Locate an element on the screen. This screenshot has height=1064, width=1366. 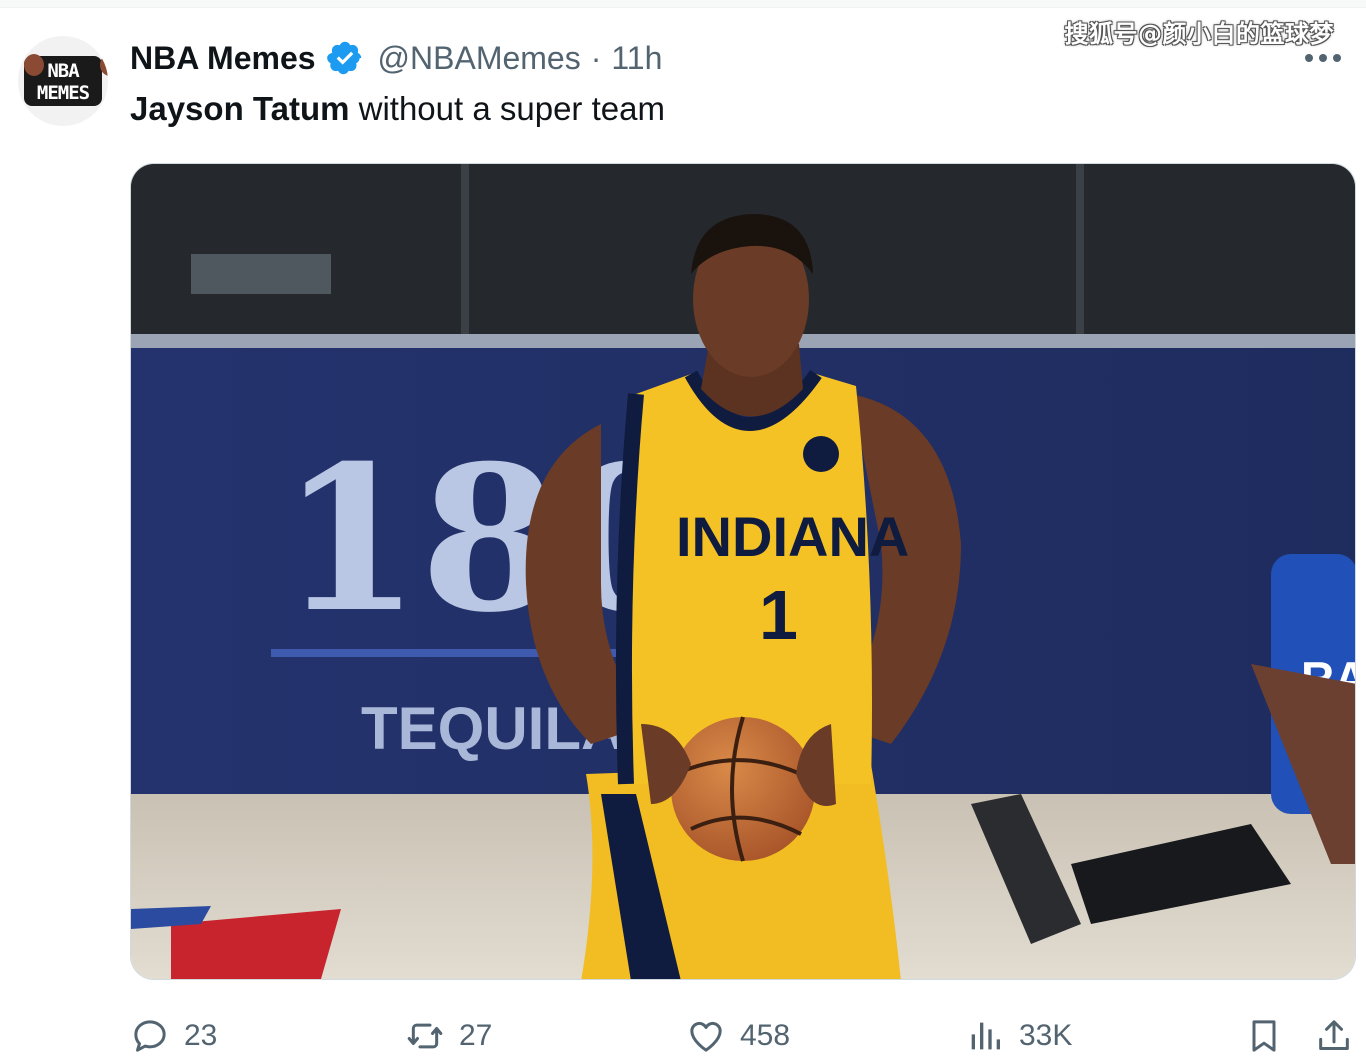
watermark: 搜狐号@颜小白的篮球梦 is located at coordinates (1199, 34).